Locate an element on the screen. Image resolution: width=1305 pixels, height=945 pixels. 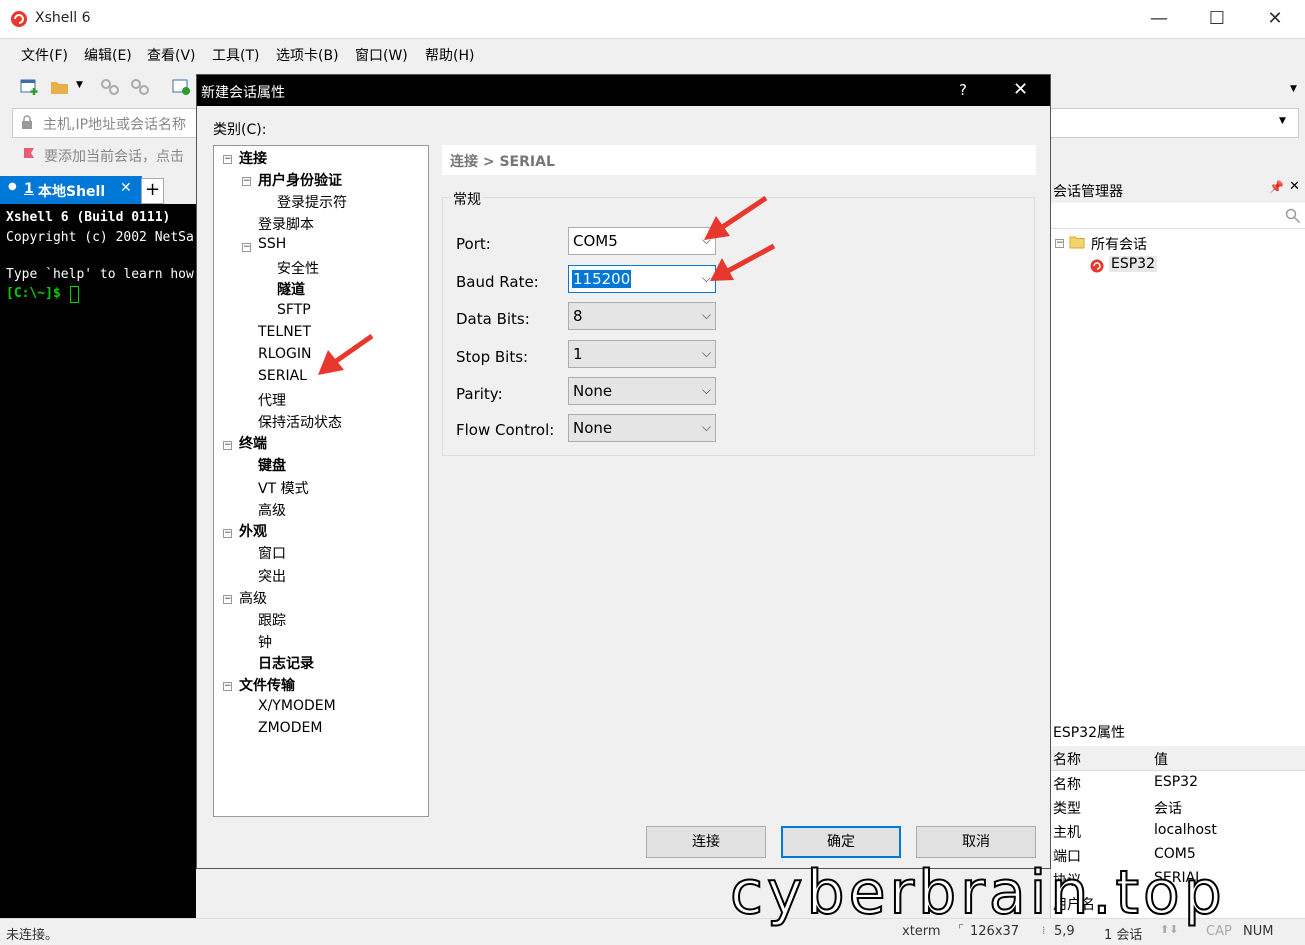
tab-close-icon: ✕ is located at coordinates (126, 188).